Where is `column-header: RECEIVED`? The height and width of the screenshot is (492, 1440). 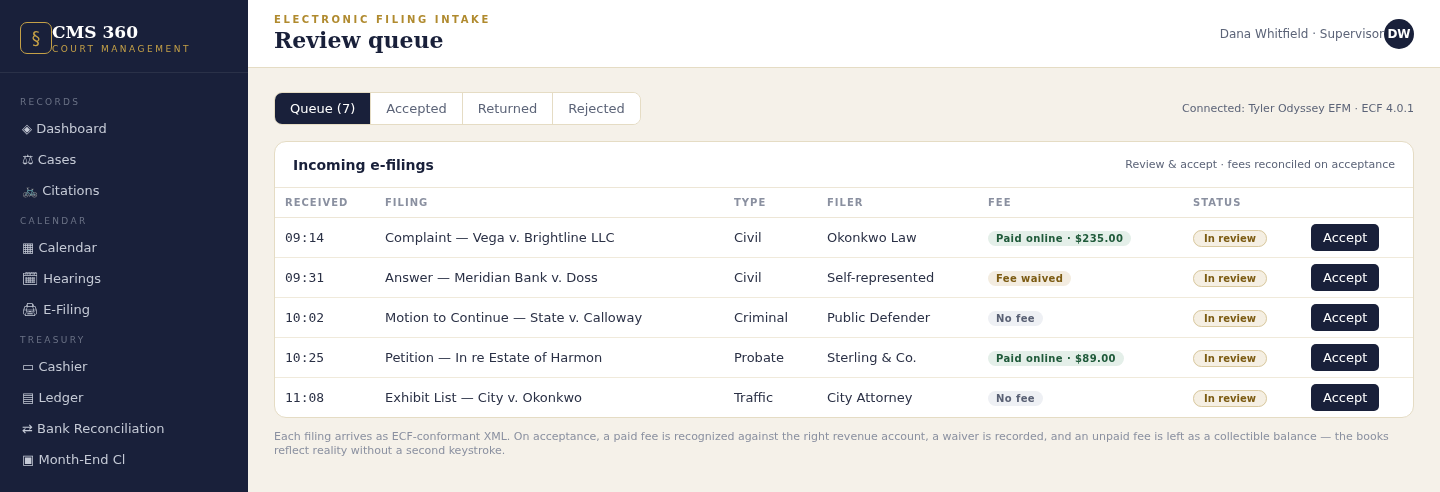 column-header: RECEIVED is located at coordinates (325, 203).